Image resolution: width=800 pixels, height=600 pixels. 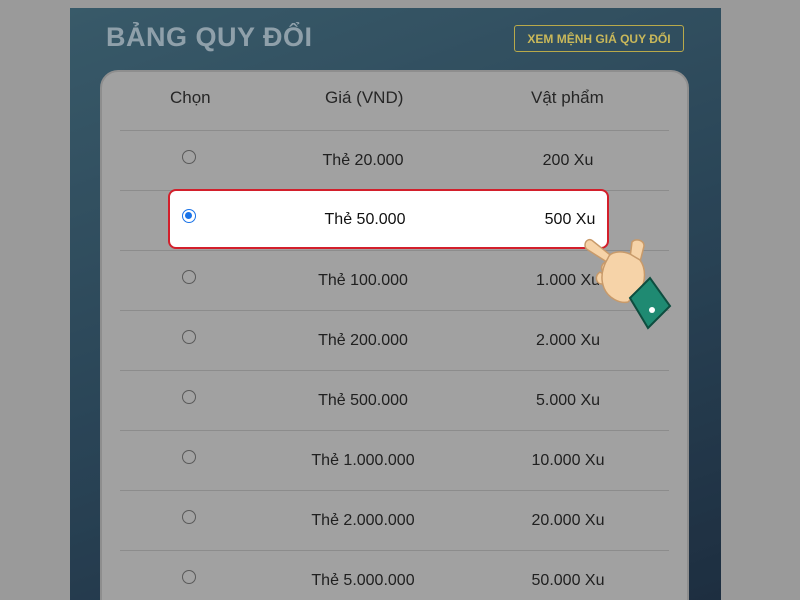 I want to click on table-row: Thẻ 1.000.000 10.000 Xu, so click(x=394, y=460).